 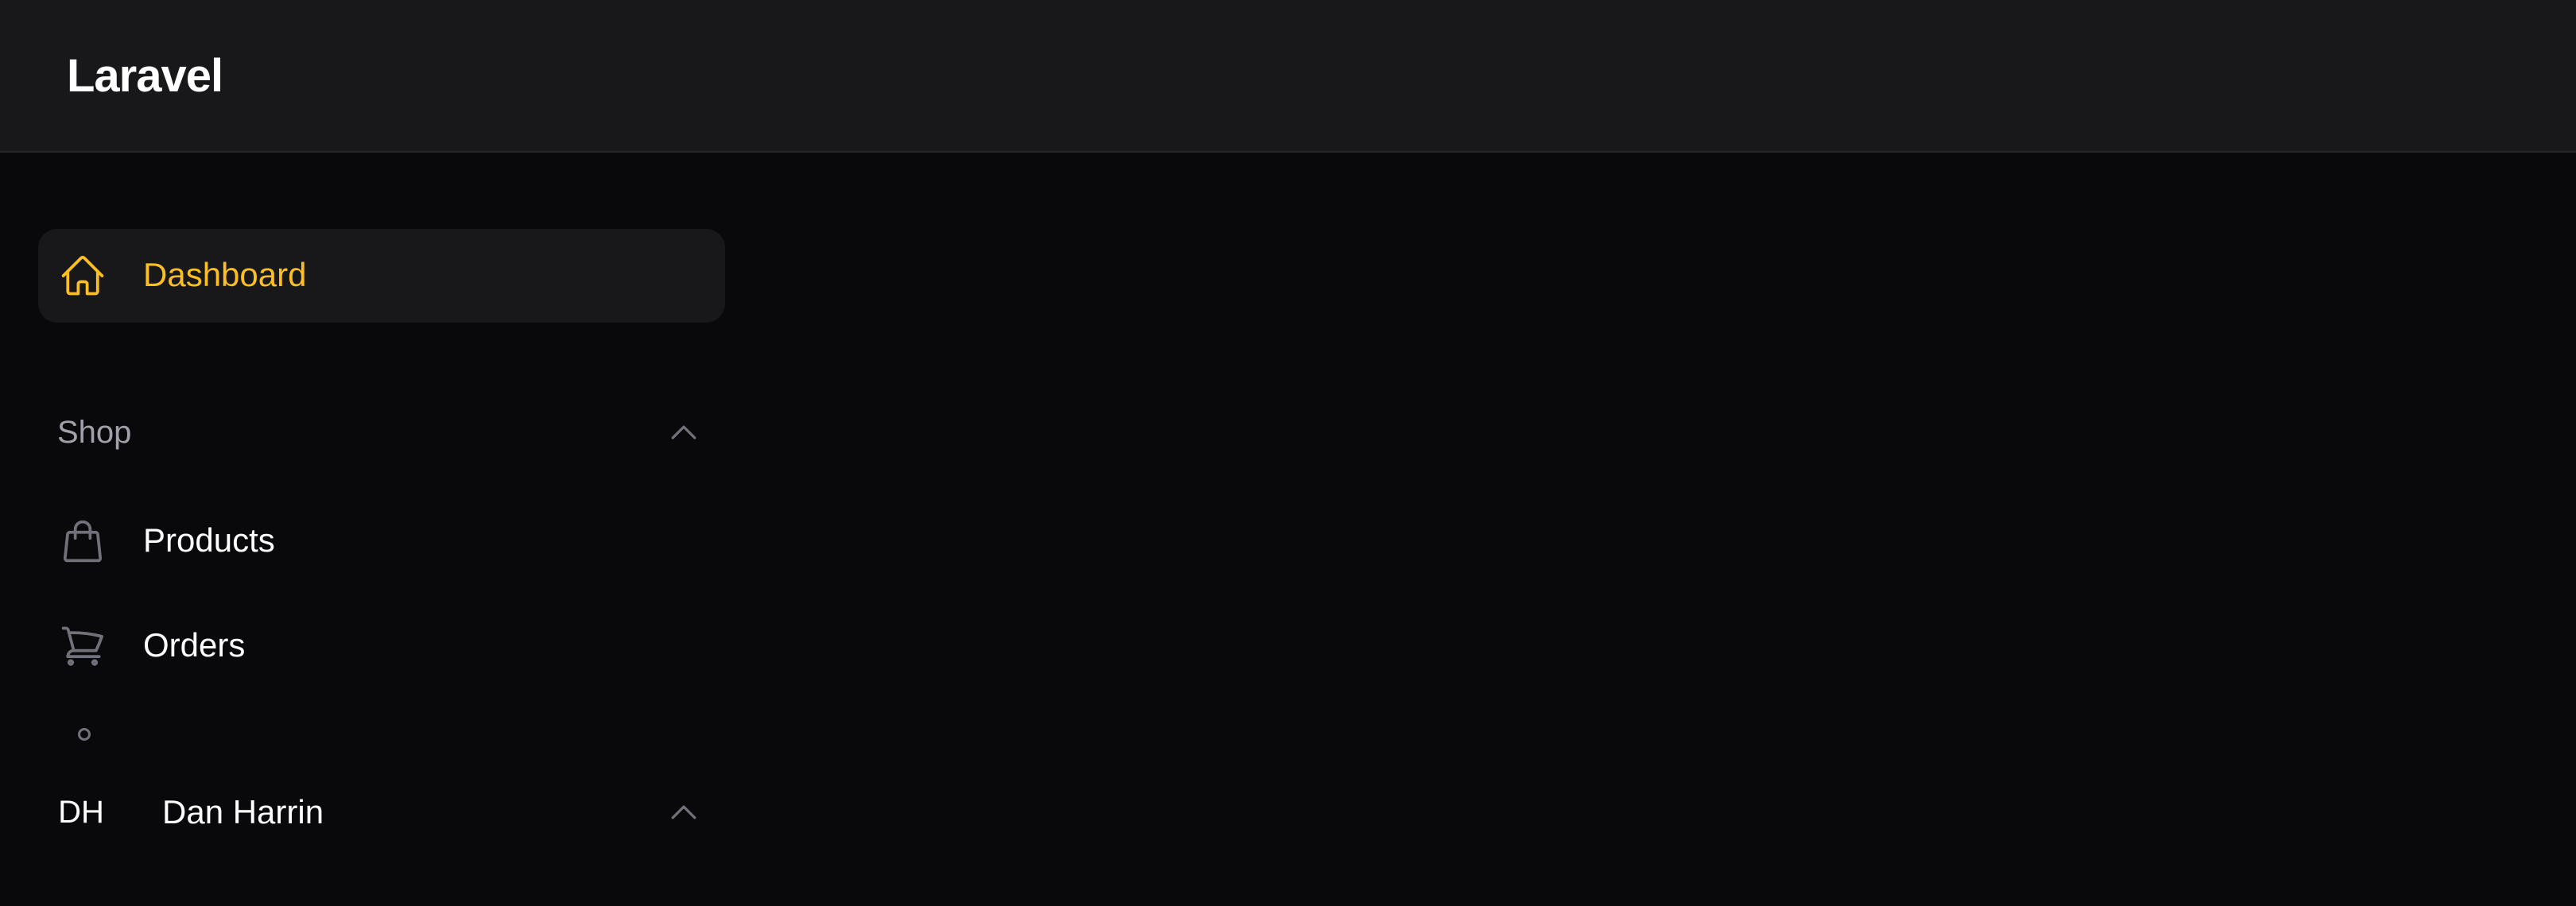 What do you see at coordinates (382, 646) in the screenshot?
I see `sidebar-item-orders: Orders` at bounding box center [382, 646].